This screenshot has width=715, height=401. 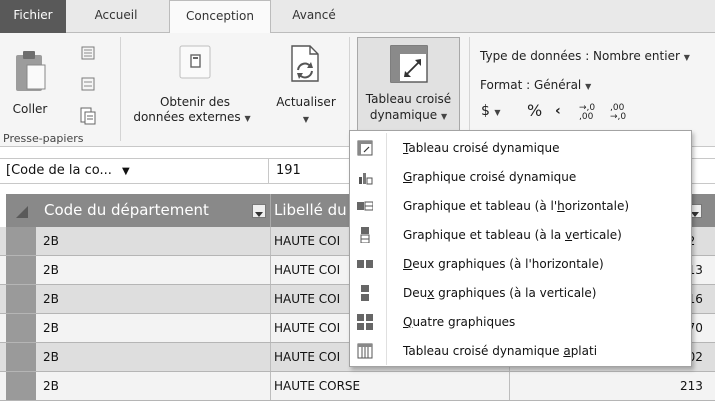 What do you see at coordinates (697, 386) in the screenshot?
I see `cell-number: 213` at bounding box center [697, 386].